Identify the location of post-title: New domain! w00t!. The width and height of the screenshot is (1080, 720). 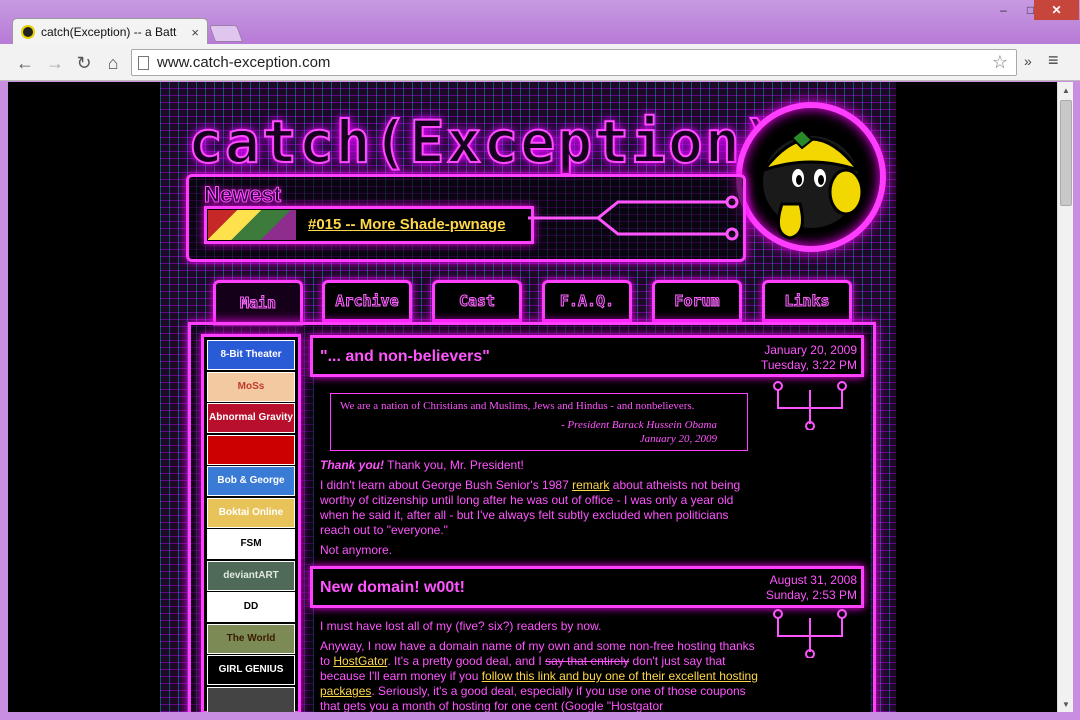
(392, 588).